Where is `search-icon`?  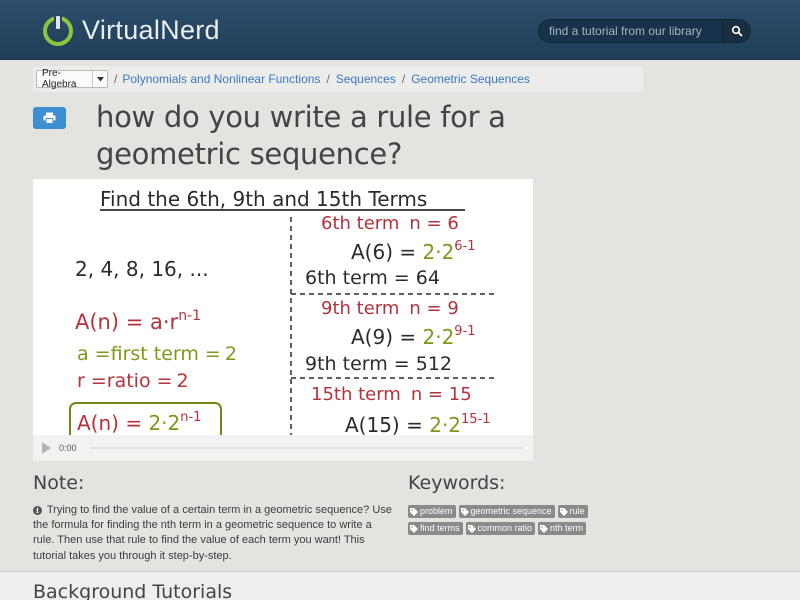 search-icon is located at coordinates (736, 31).